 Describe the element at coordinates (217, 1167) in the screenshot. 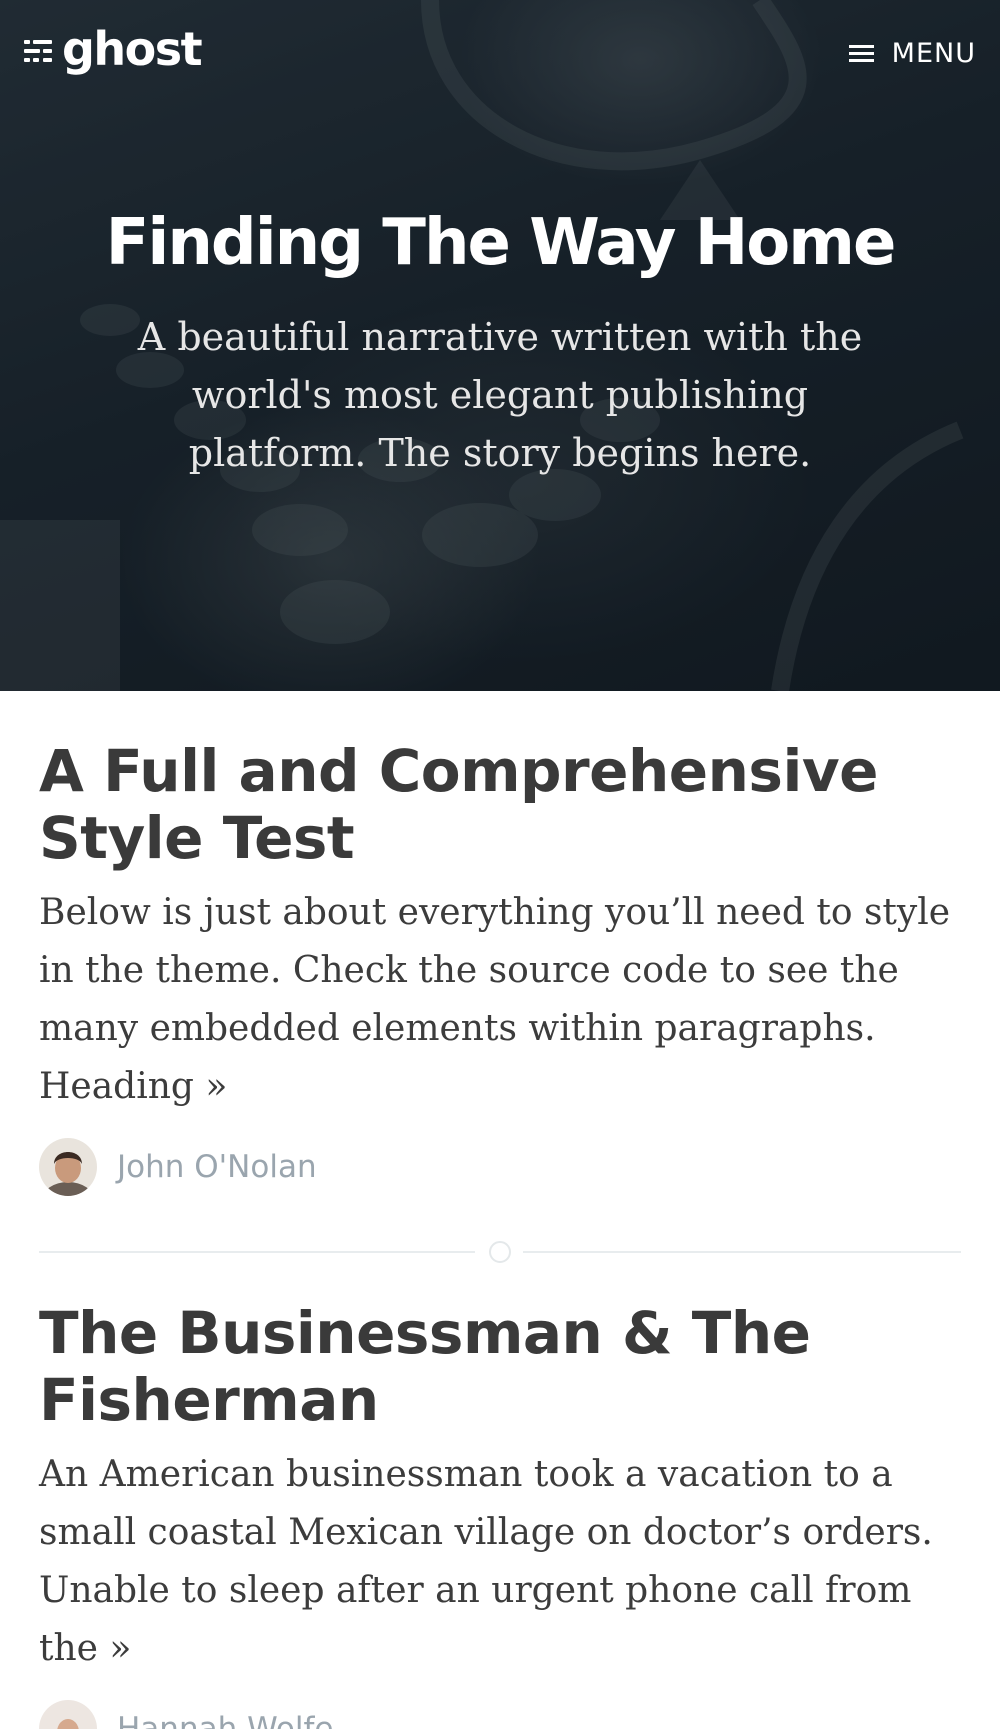

I see `author-name: John O'Nolan` at that location.